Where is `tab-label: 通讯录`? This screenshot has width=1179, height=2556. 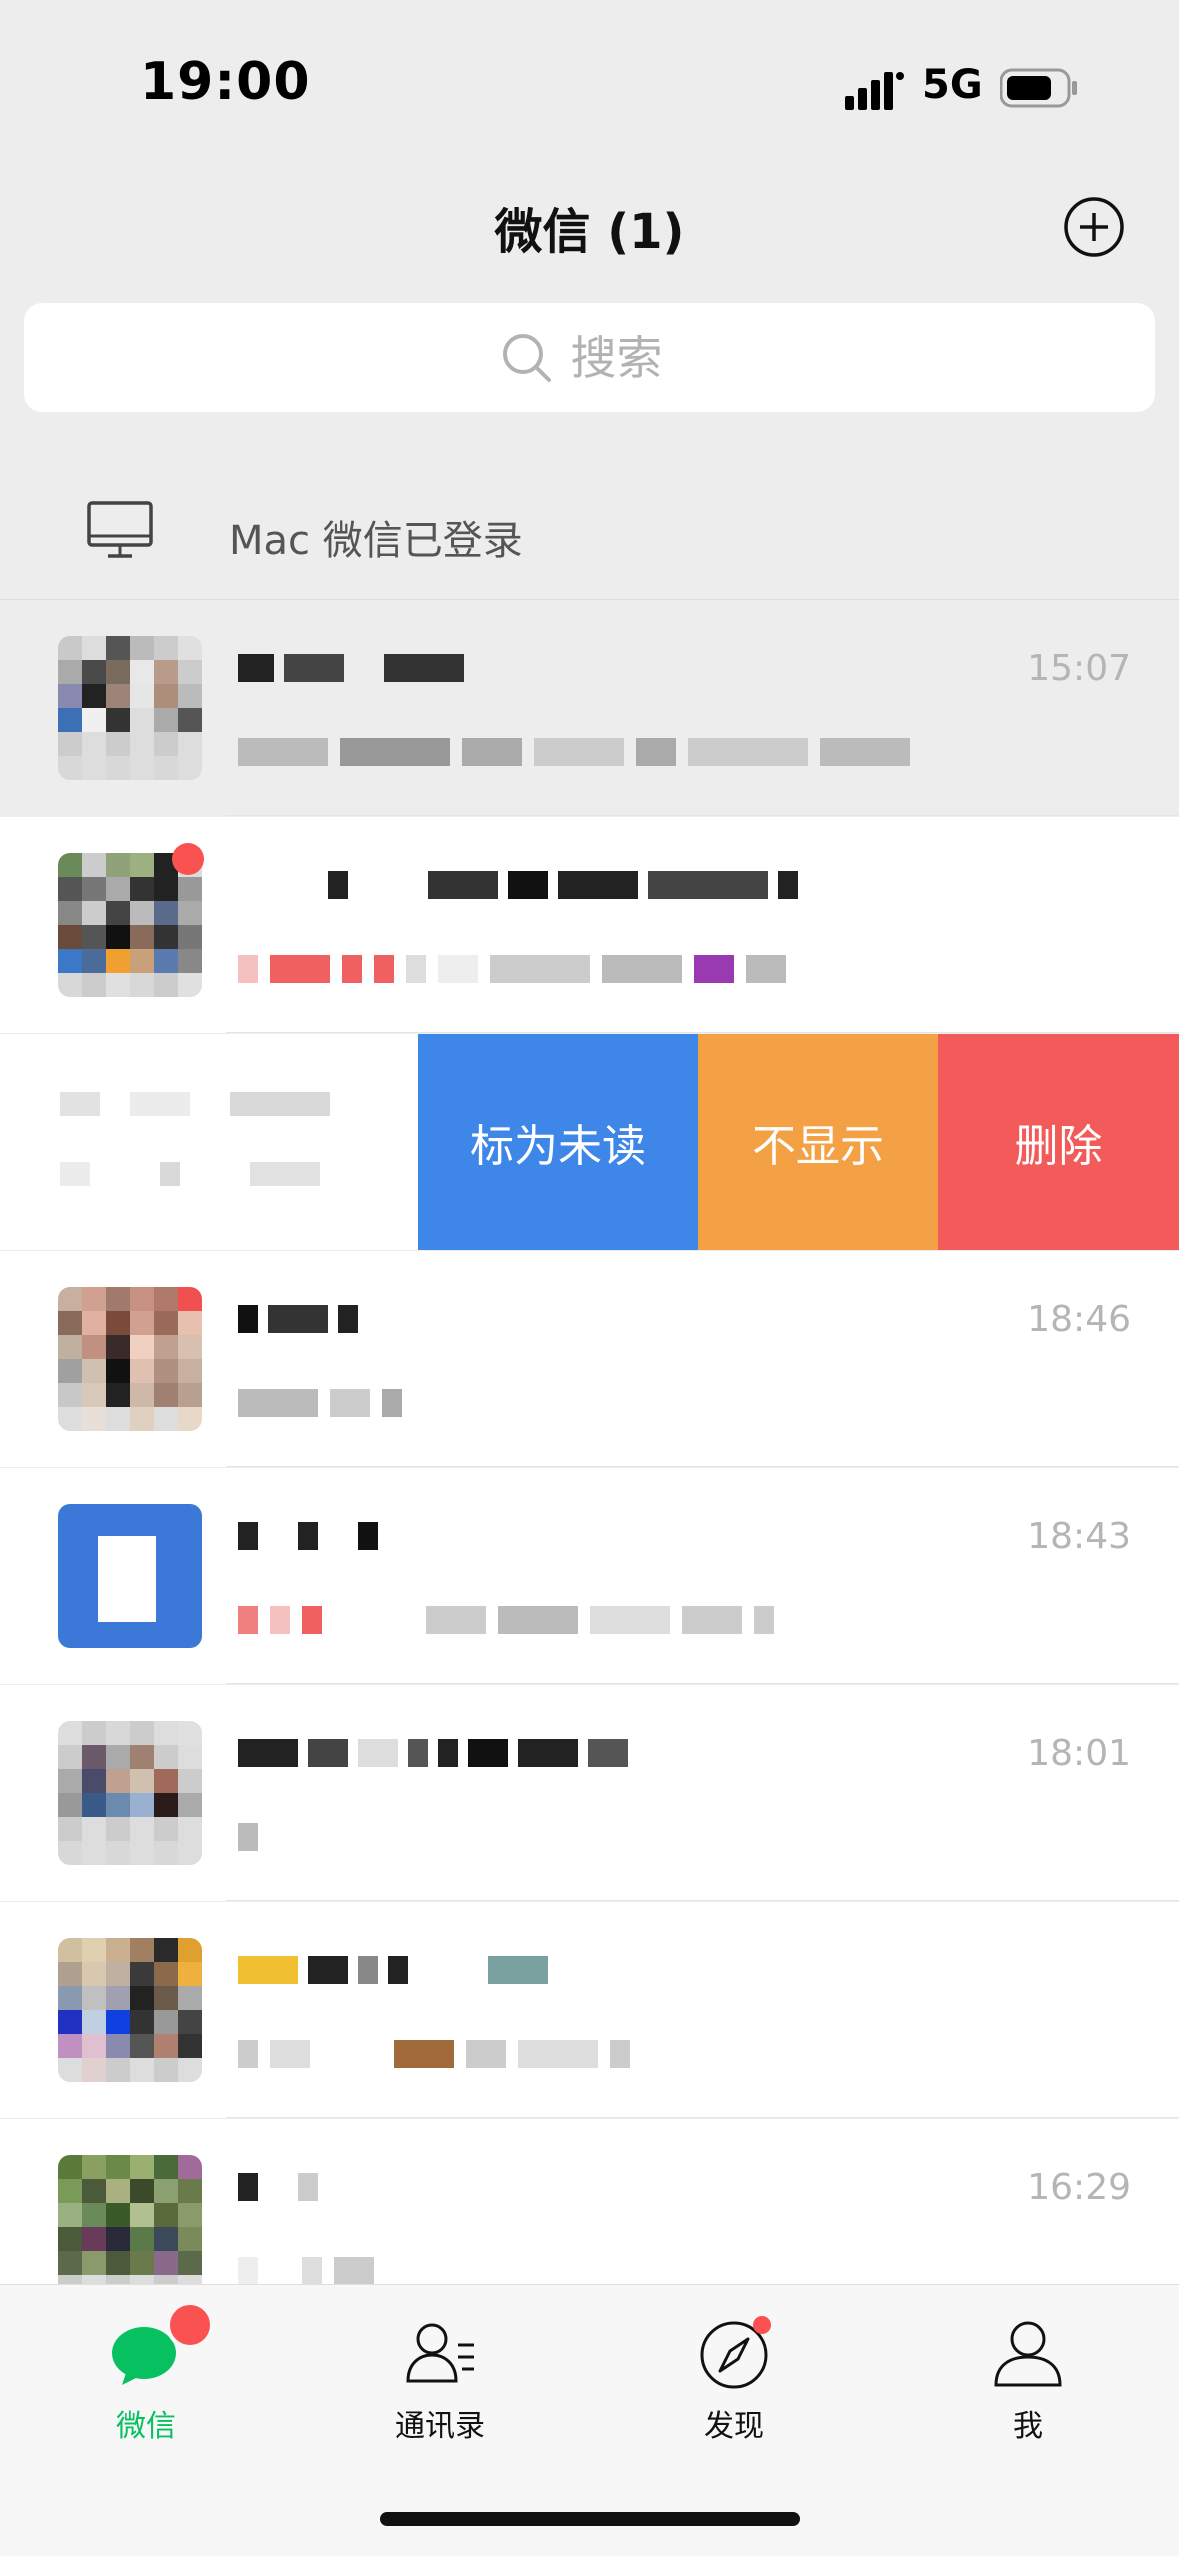
tab-label: 通讯录 is located at coordinates (440, 2426).